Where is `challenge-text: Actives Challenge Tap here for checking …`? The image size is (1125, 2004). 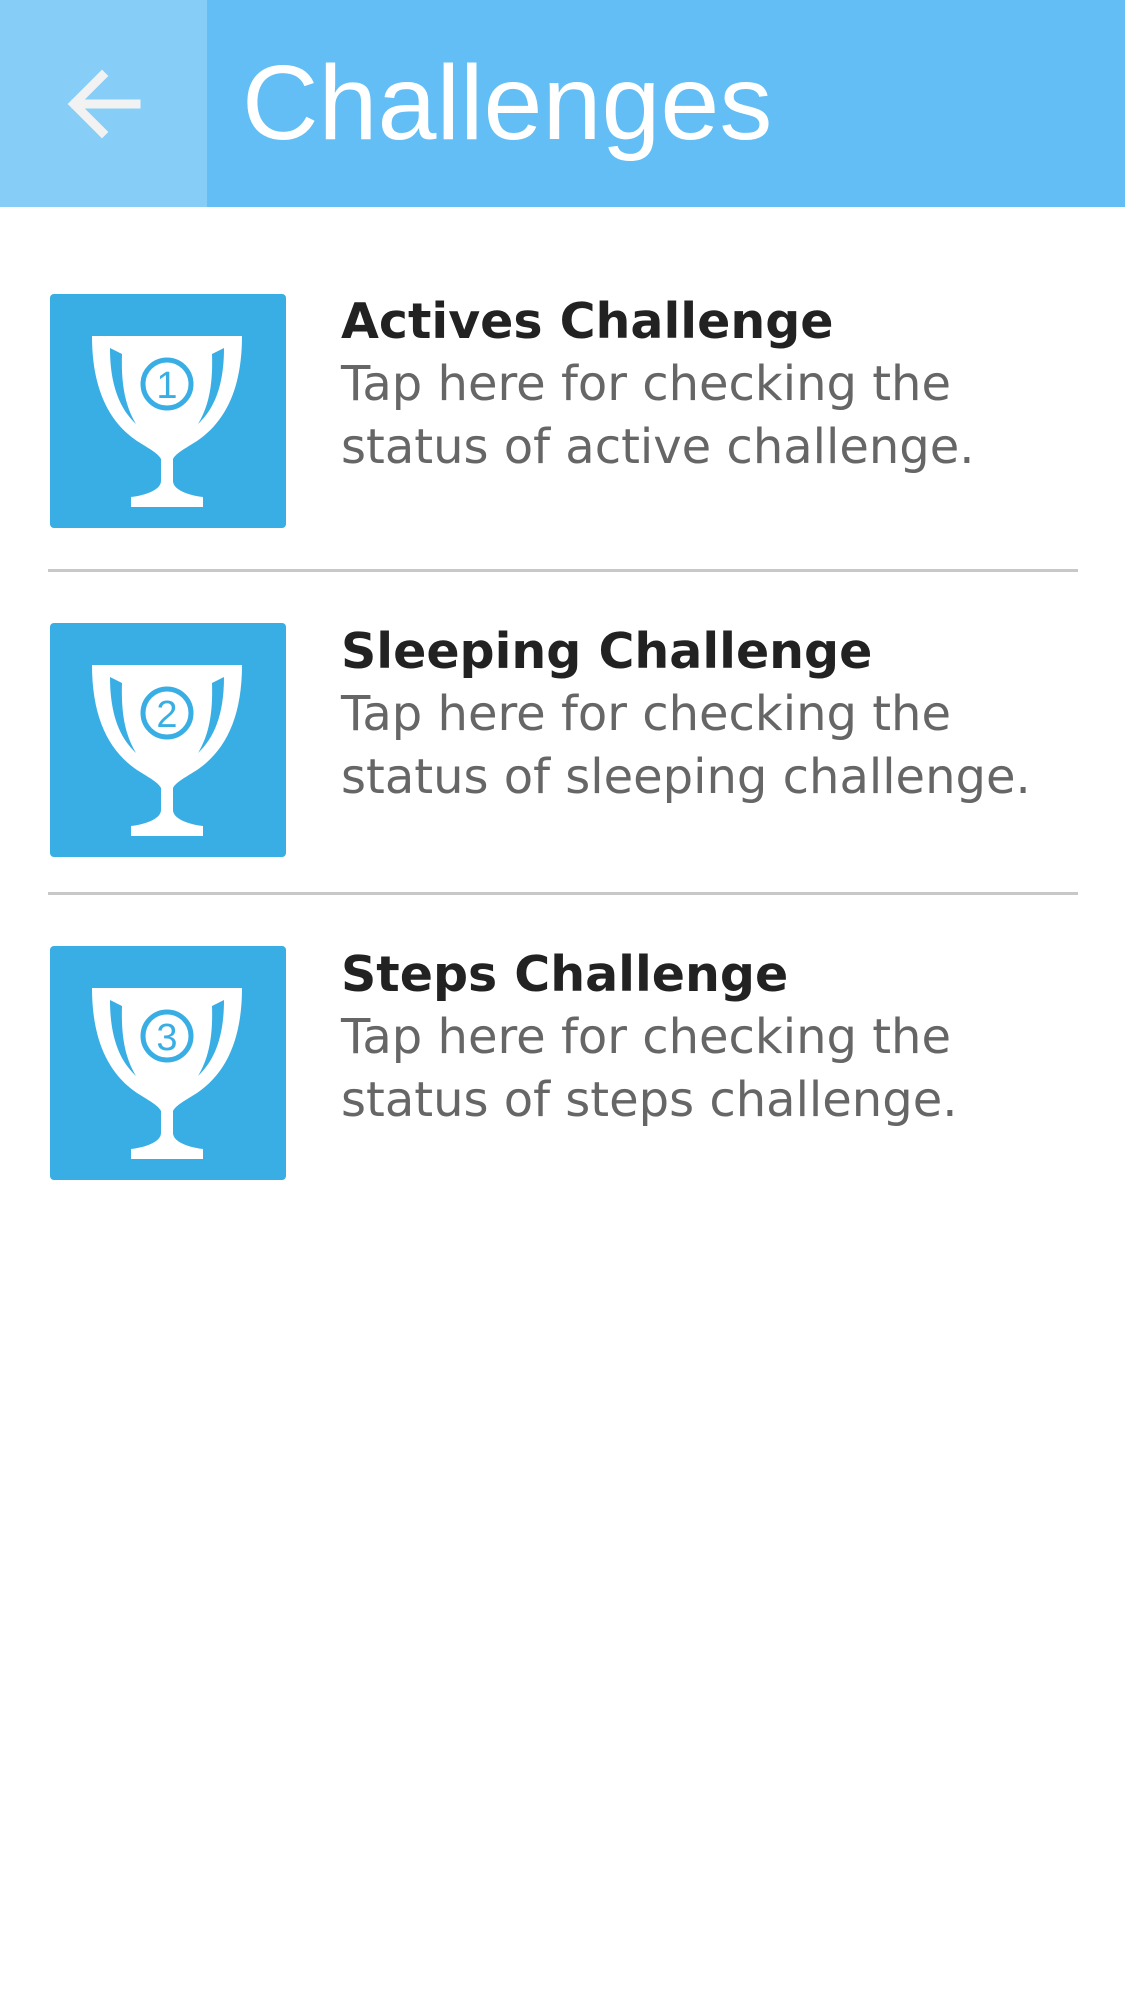
challenge-text: Actives Challenge Tap here for checking … is located at coordinates (721, 385).